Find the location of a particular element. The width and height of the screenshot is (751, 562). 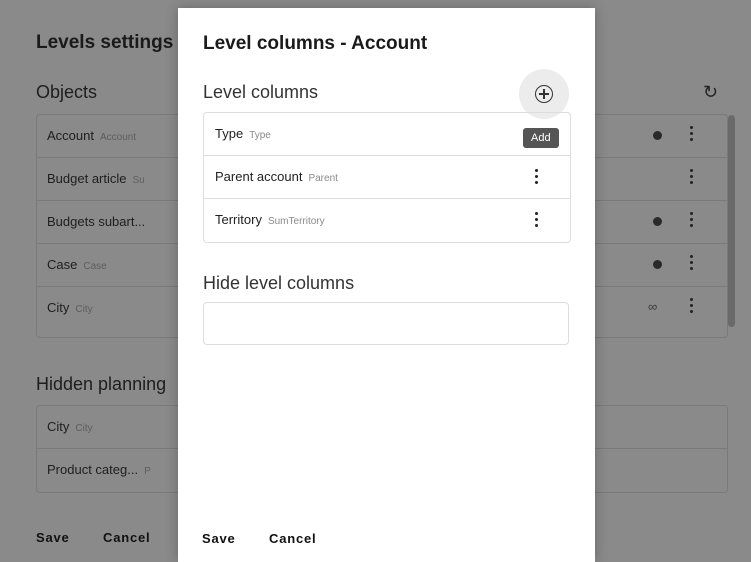

page-title: Levels settings is located at coordinates (105, 42).